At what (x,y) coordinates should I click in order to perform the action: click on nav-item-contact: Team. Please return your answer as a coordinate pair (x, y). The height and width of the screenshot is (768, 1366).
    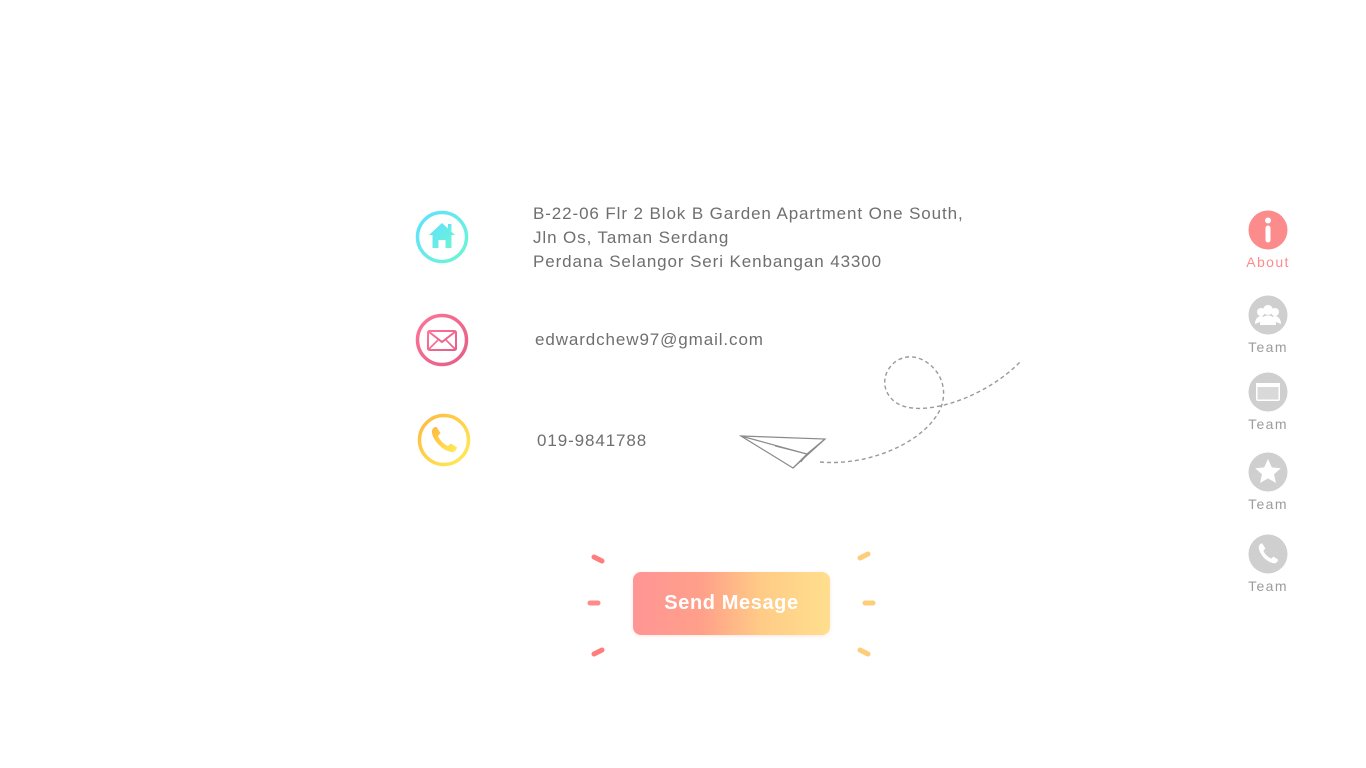
    Looking at the image, I should click on (1268, 564).